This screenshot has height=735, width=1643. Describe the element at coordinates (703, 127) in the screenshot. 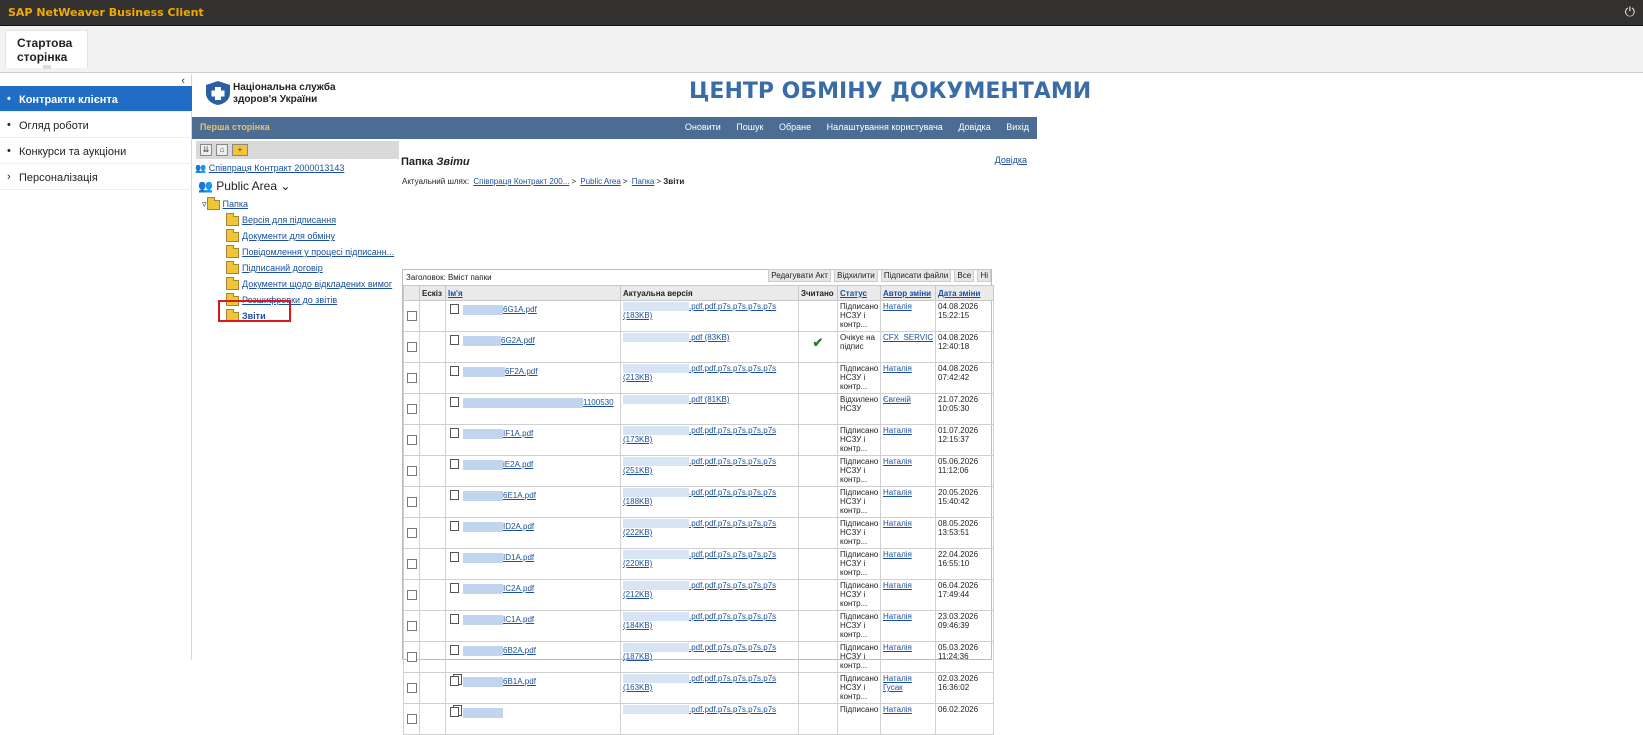

I see `refresh-link: Оновити` at that location.